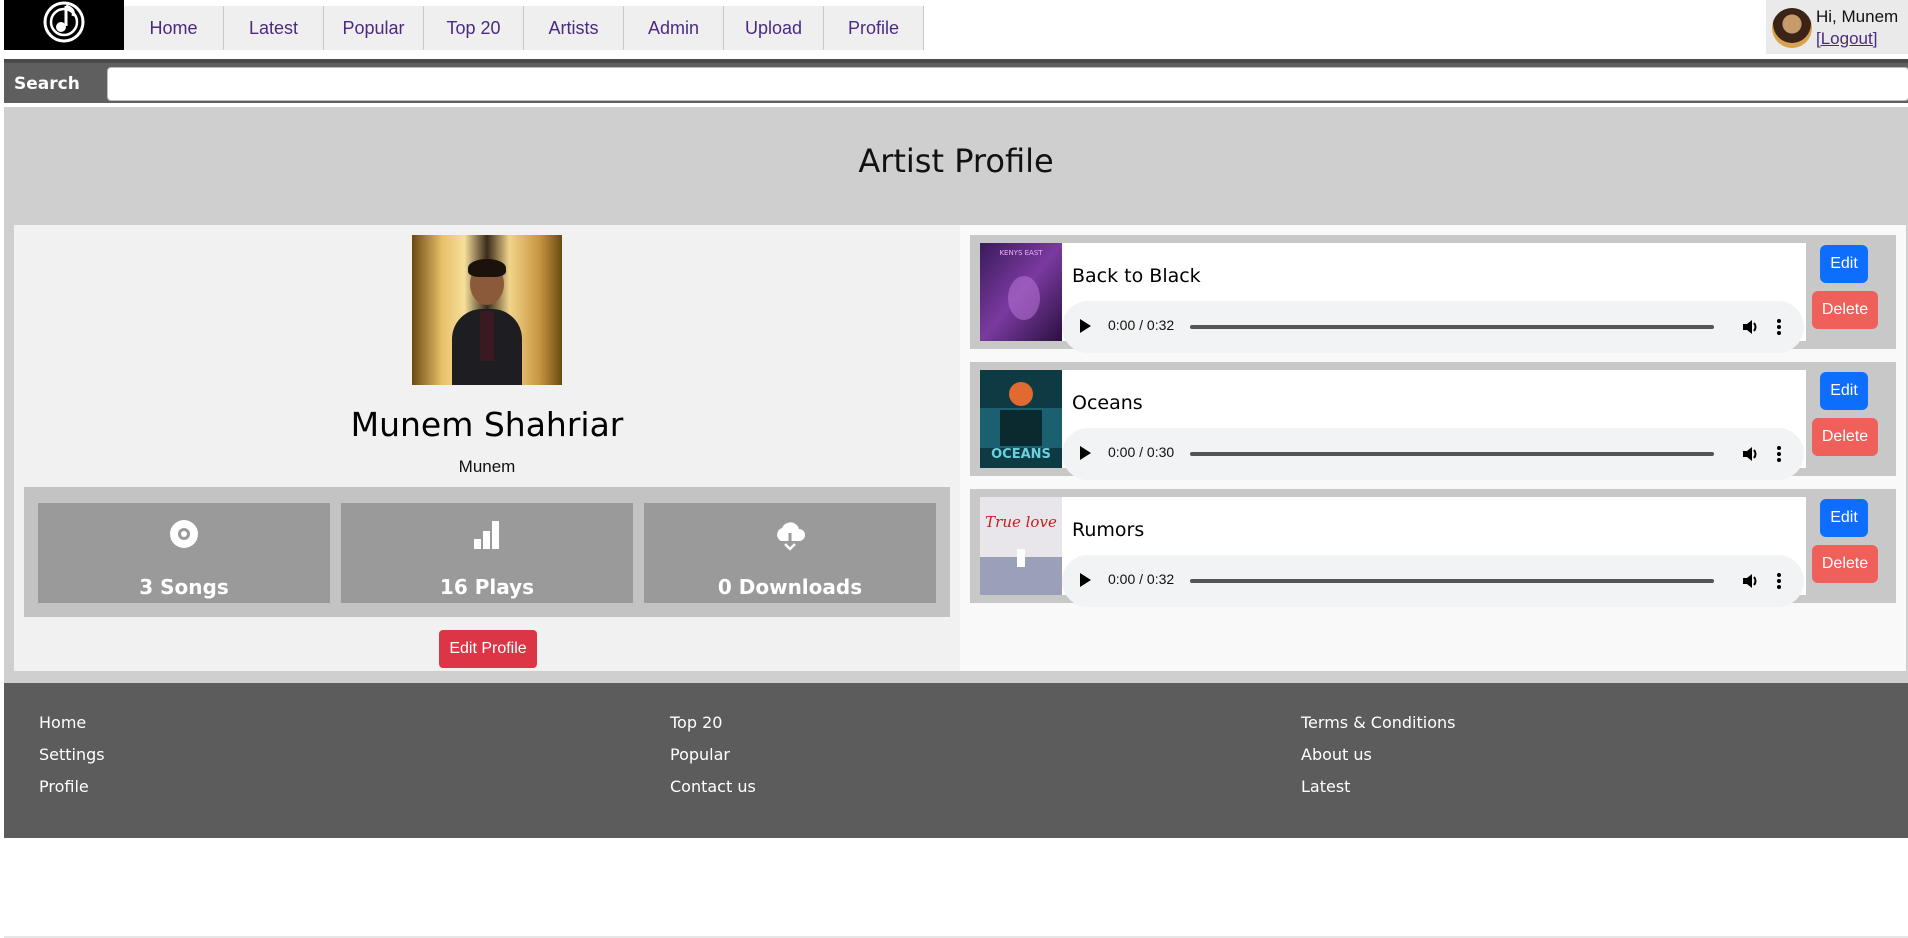 This screenshot has height=938, width=1908. I want to click on nav-artists: Artists, so click(574, 28).